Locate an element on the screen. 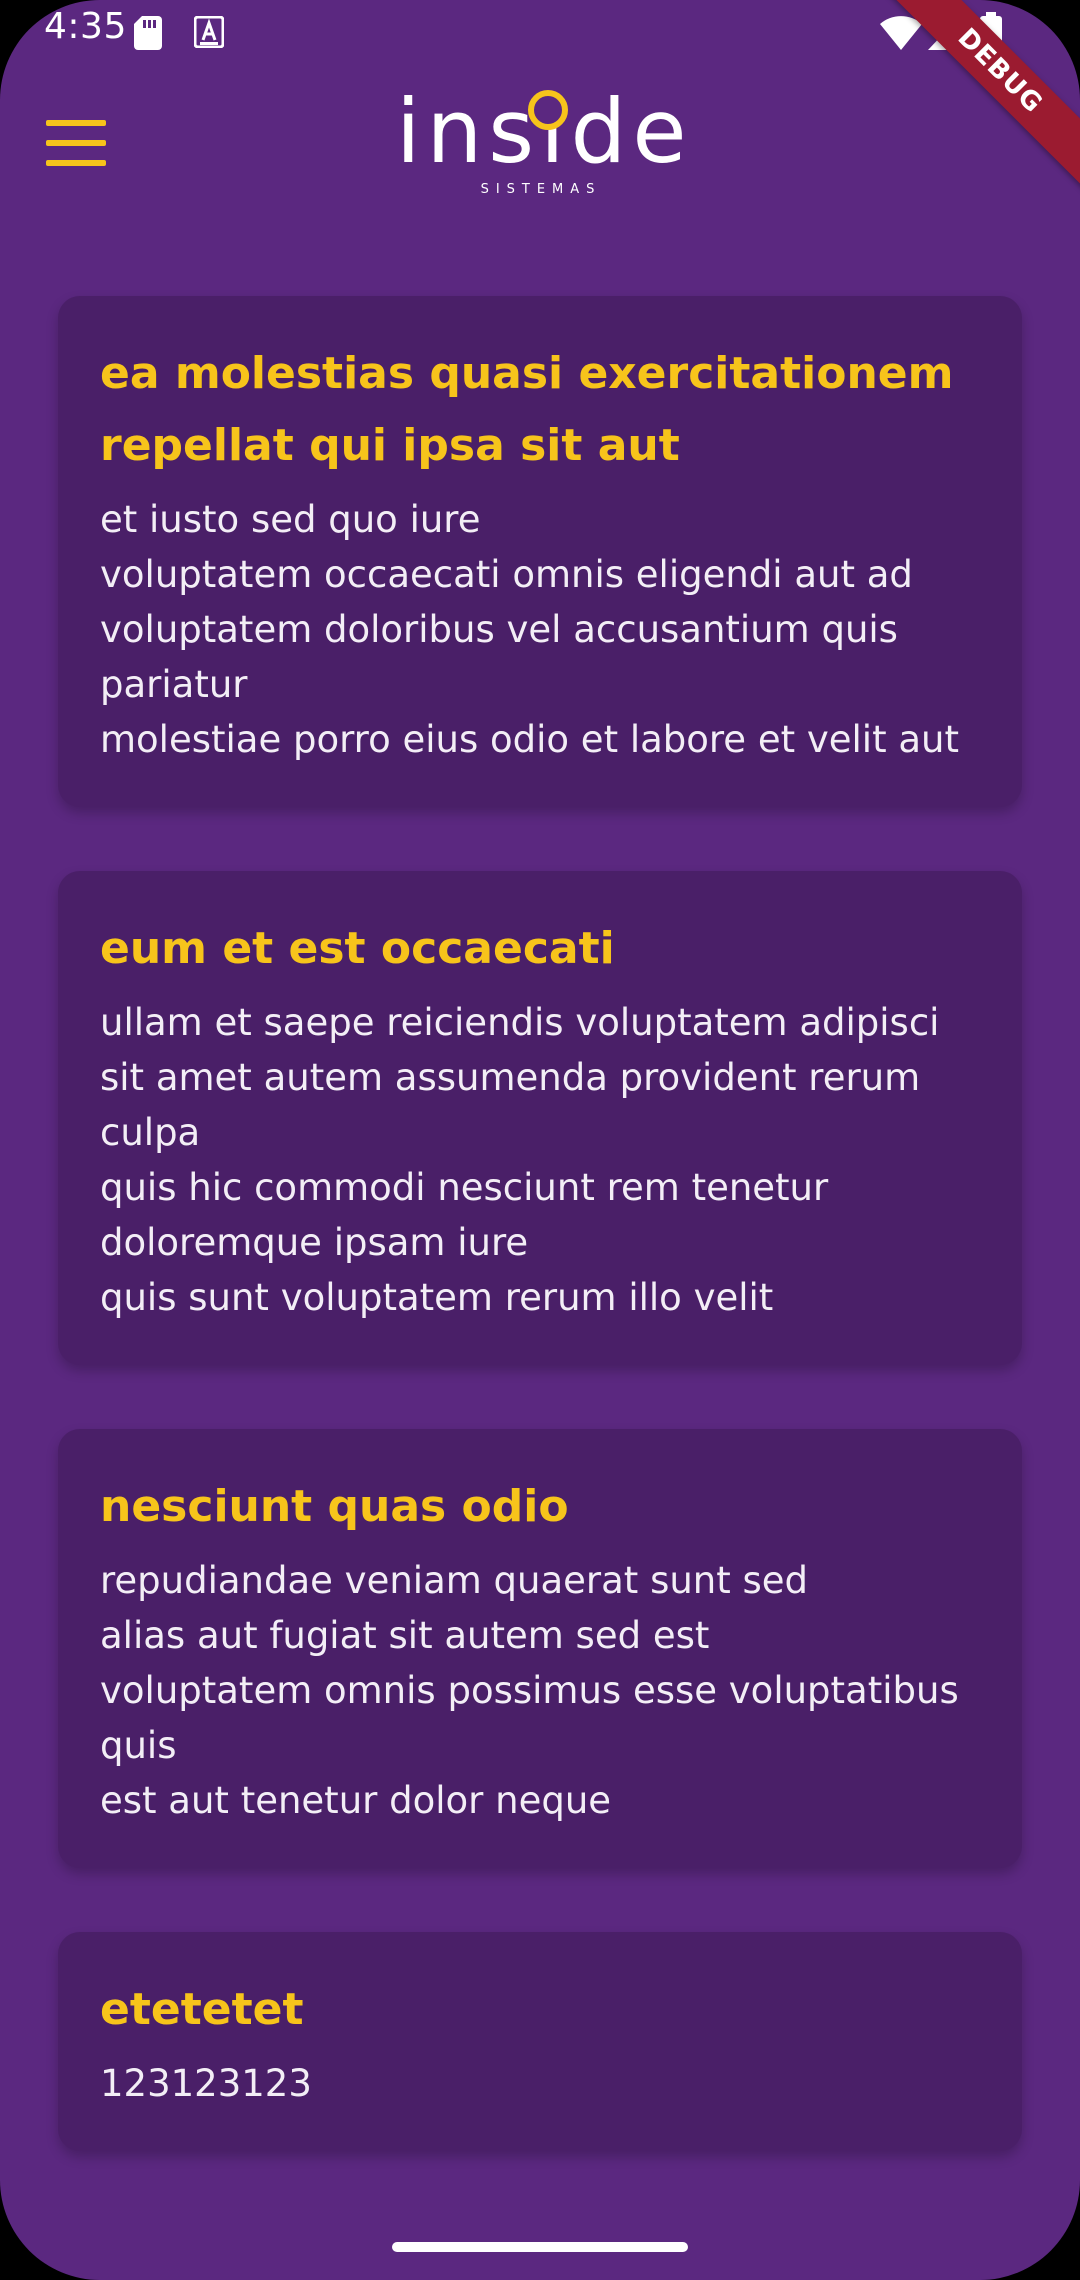 This screenshot has height=2280, width=1080. logo-subtitle: SISTEMAS is located at coordinates (541, 189).